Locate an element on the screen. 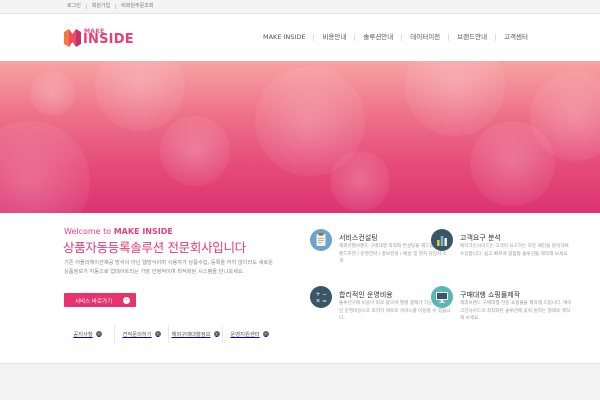 The width and height of the screenshot is (600, 400). logo-inside-text: INSIDE is located at coordinates (108, 39).